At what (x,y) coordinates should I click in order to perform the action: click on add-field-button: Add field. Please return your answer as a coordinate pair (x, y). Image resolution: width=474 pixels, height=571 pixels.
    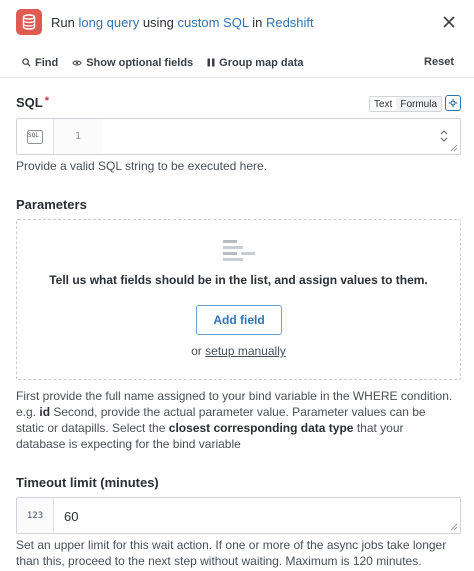
    Looking at the image, I should click on (239, 320).